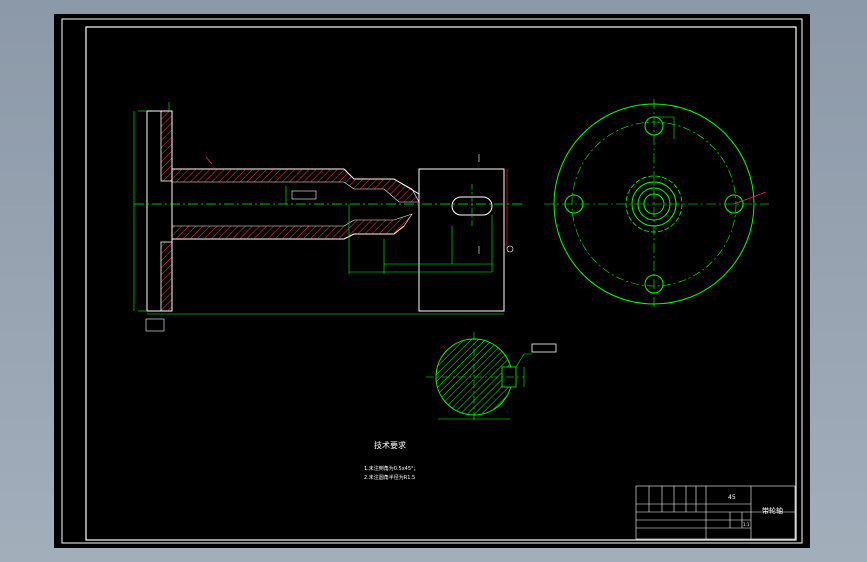 The height and width of the screenshot is (562, 867). Describe the element at coordinates (491, 377) in the screenshot. I see `section-view` at that location.